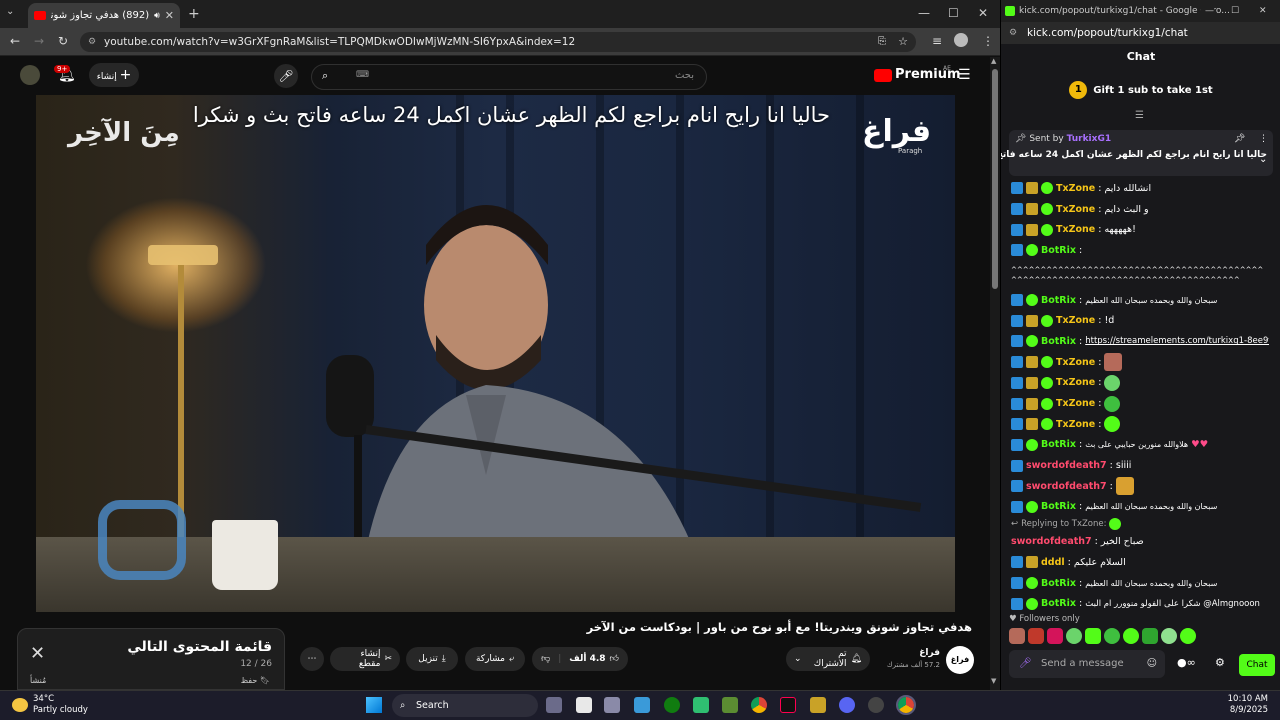 The height and width of the screenshot is (720, 1280). What do you see at coordinates (759, 705) in the screenshot?
I see `chrome-icon` at bounding box center [759, 705].